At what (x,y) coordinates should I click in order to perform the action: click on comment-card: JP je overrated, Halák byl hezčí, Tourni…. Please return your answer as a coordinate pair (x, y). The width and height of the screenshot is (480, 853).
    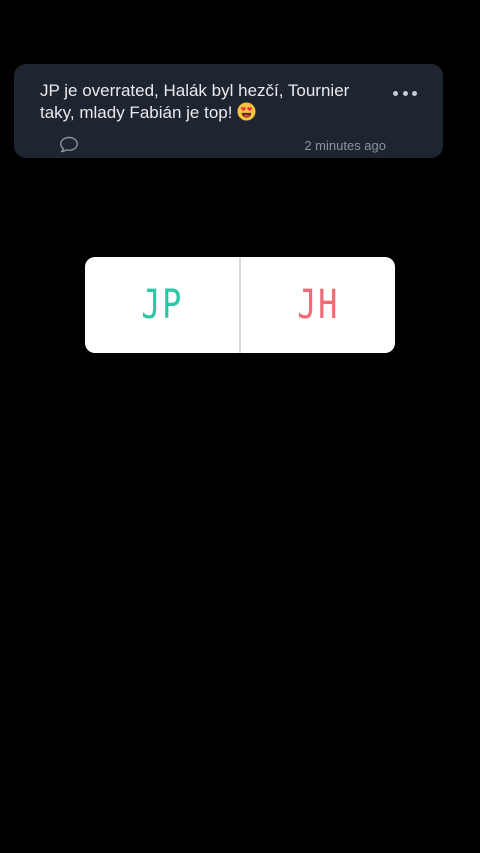
    Looking at the image, I should click on (228, 111).